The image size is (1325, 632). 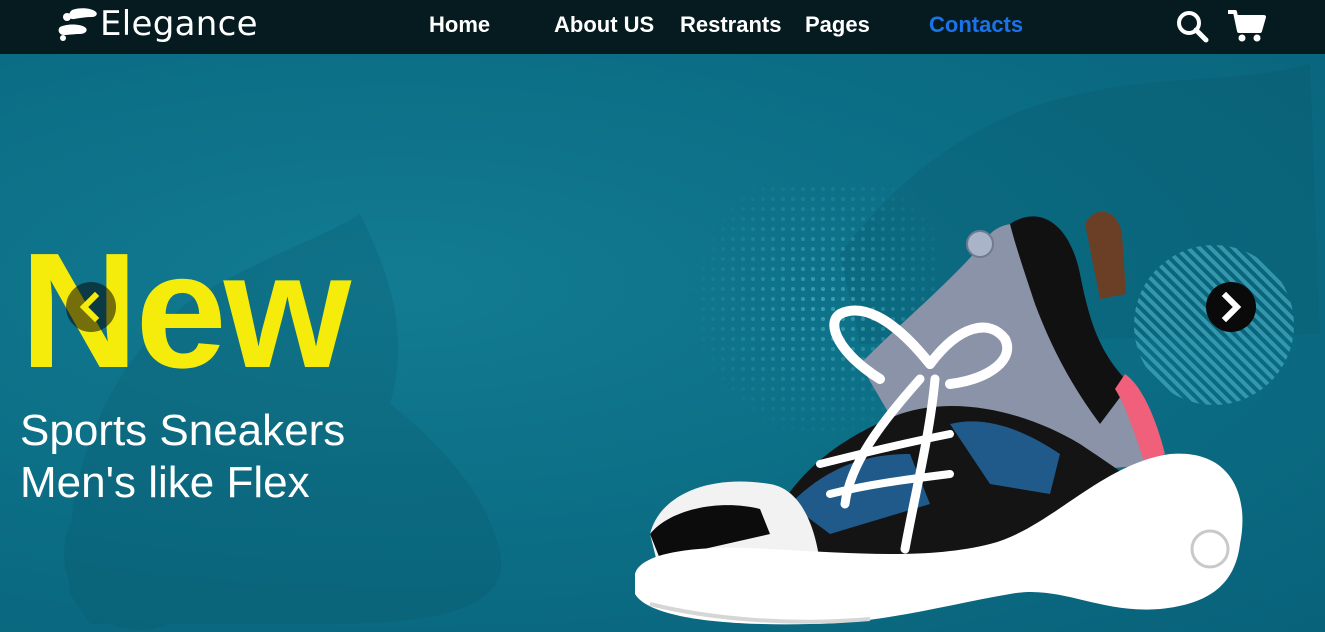 I want to click on brand: Elegance, so click(x=158, y=24).